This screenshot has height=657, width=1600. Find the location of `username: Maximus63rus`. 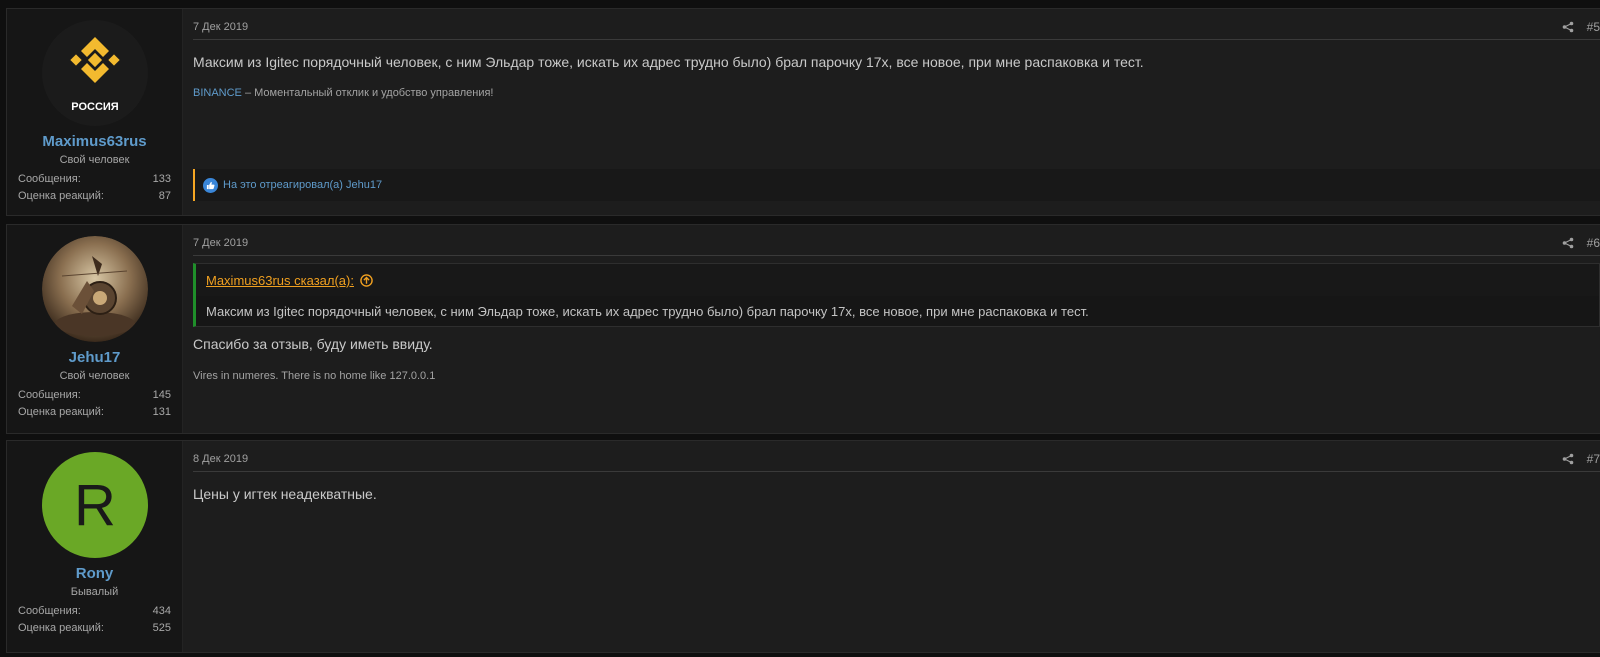

username: Maximus63rus is located at coordinates (94, 141).